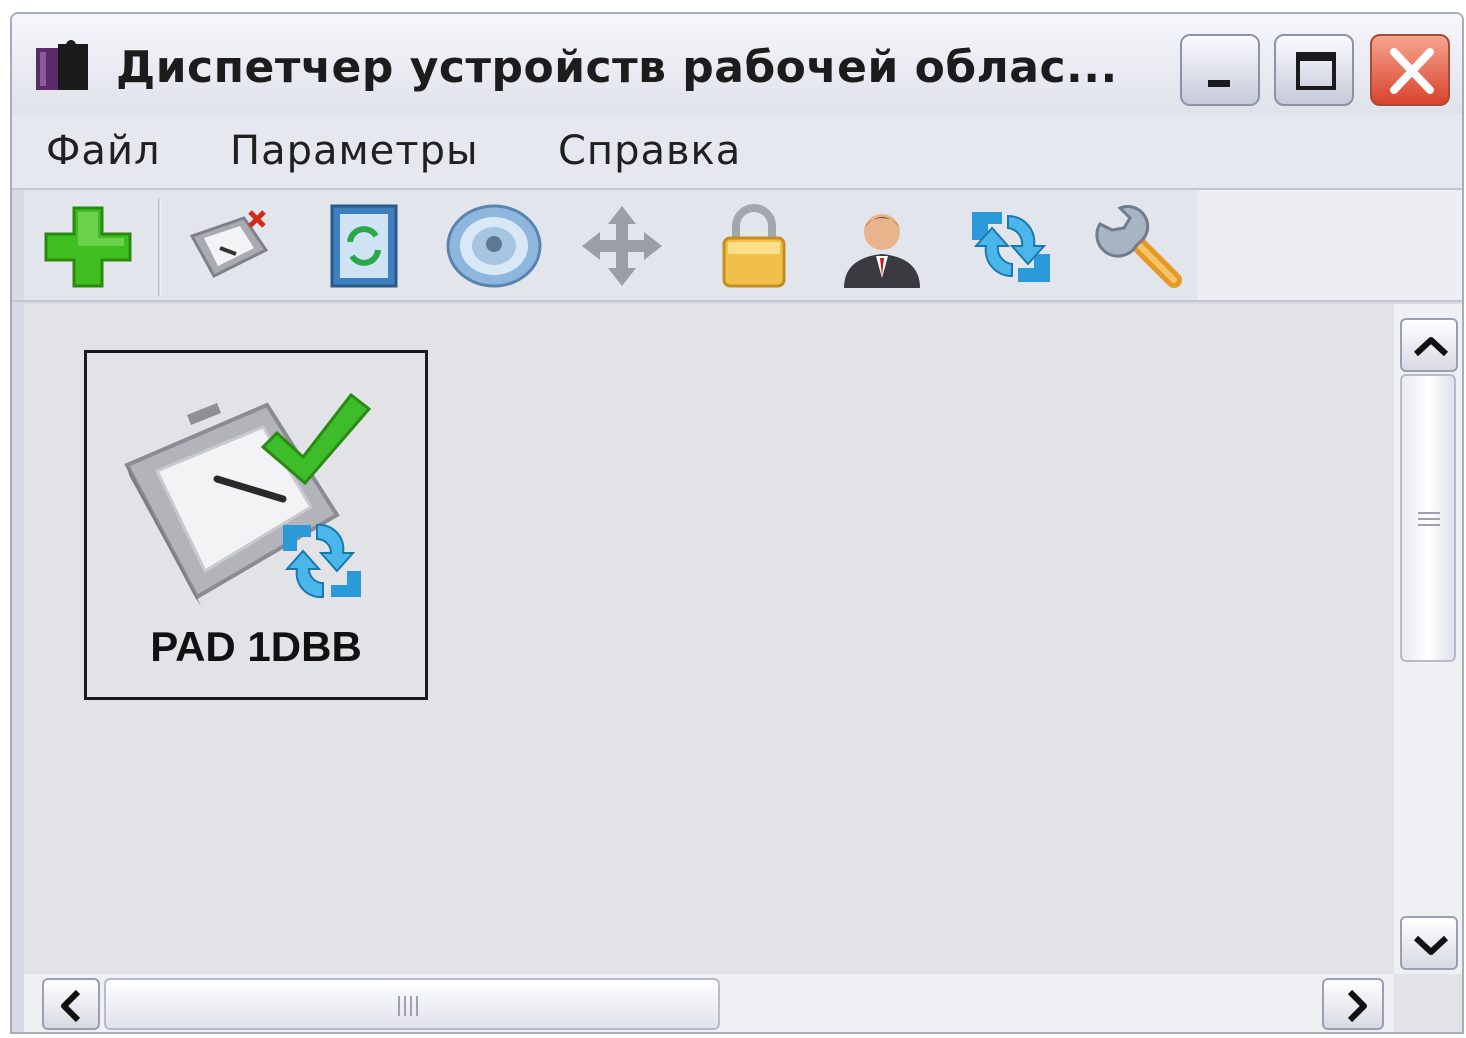 Image resolution: width=1466 pixels, height=1038 pixels. I want to click on remove-device-button, so click(226, 246).